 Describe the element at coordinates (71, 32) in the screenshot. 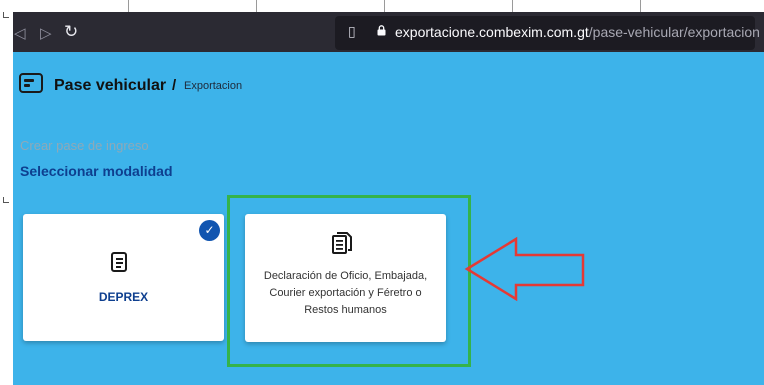

I see `reload-icon: ↻` at that location.